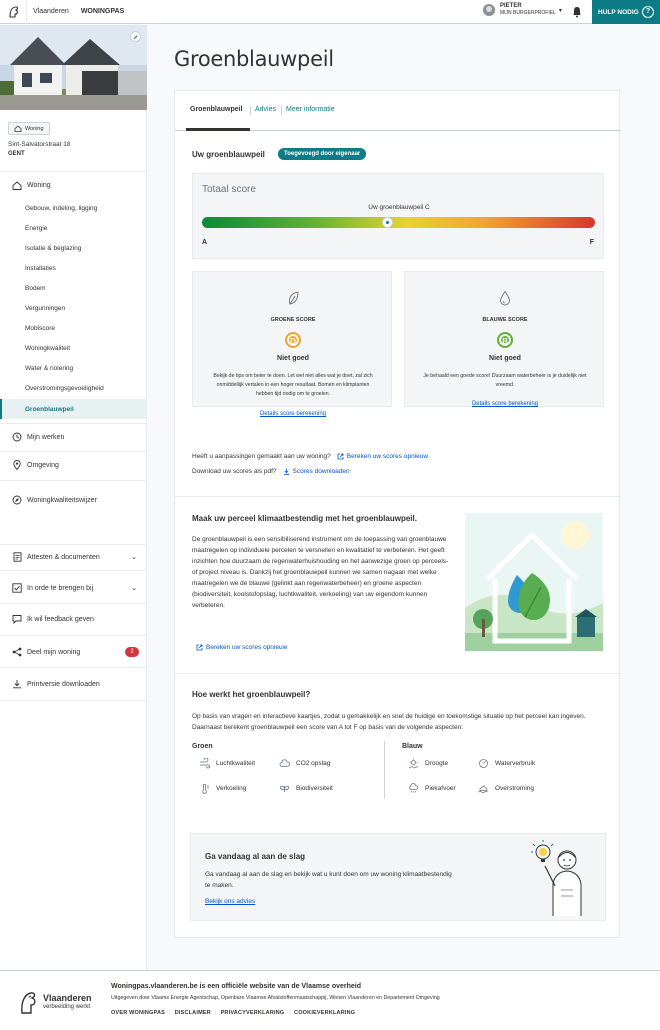 Image resolution: width=660 pixels, height=1030 pixels. What do you see at coordinates (293, 414) in the screenshot?
I see `green-details-link: Details score berekening` at bounding box center [293, 414].